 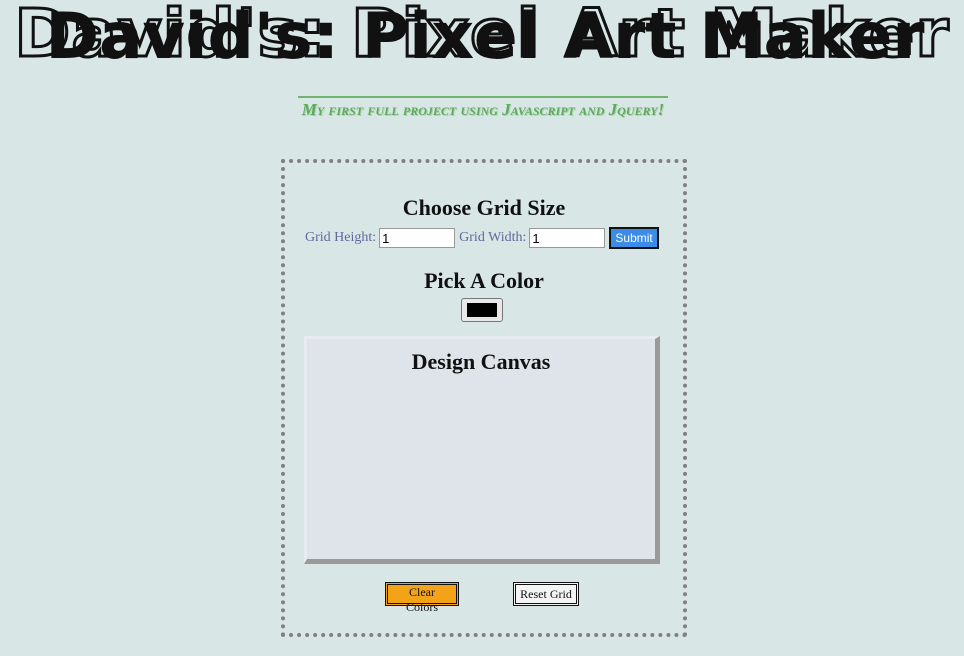 I want to click on grid-size-form: Grid Height: Grid Width: Submit, so click(x=482, y=238).